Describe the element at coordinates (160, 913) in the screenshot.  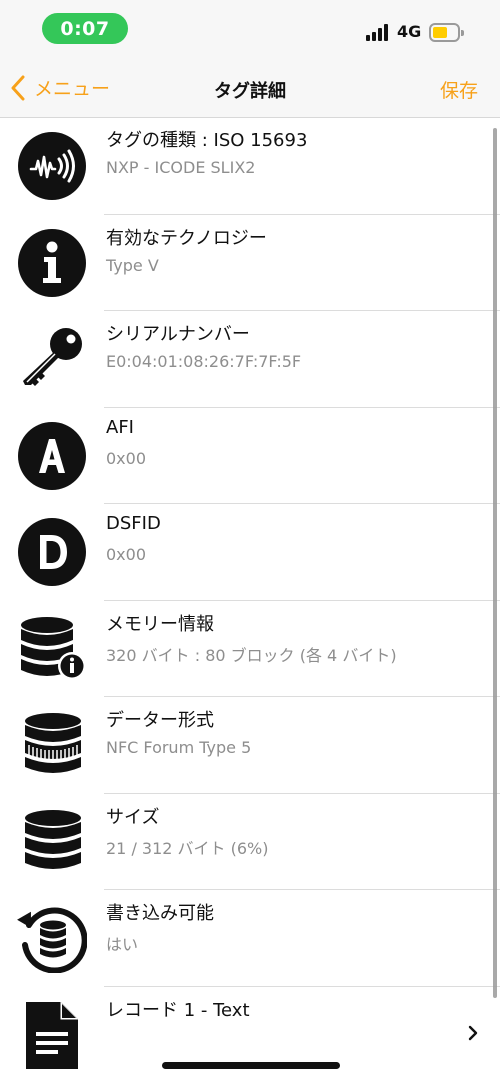
I see `row-title: 書き込み可能` at that location.